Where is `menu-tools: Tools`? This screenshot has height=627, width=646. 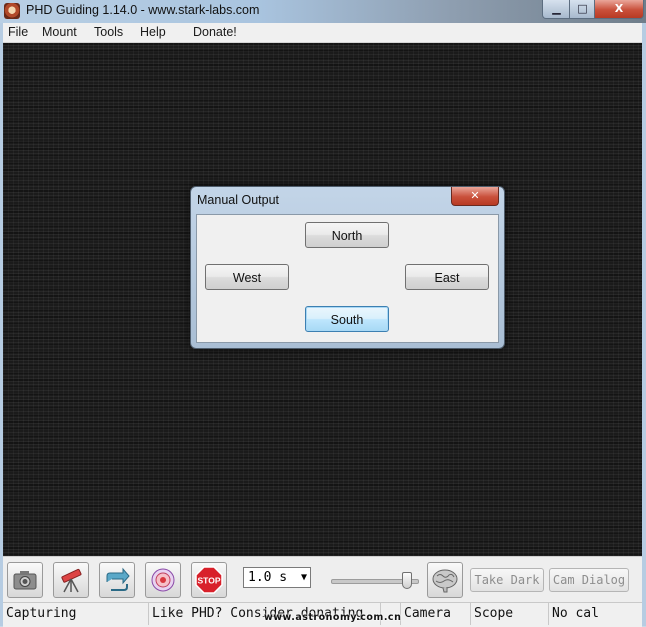 menu-tools: Tools is located at coordinates (108, 32).